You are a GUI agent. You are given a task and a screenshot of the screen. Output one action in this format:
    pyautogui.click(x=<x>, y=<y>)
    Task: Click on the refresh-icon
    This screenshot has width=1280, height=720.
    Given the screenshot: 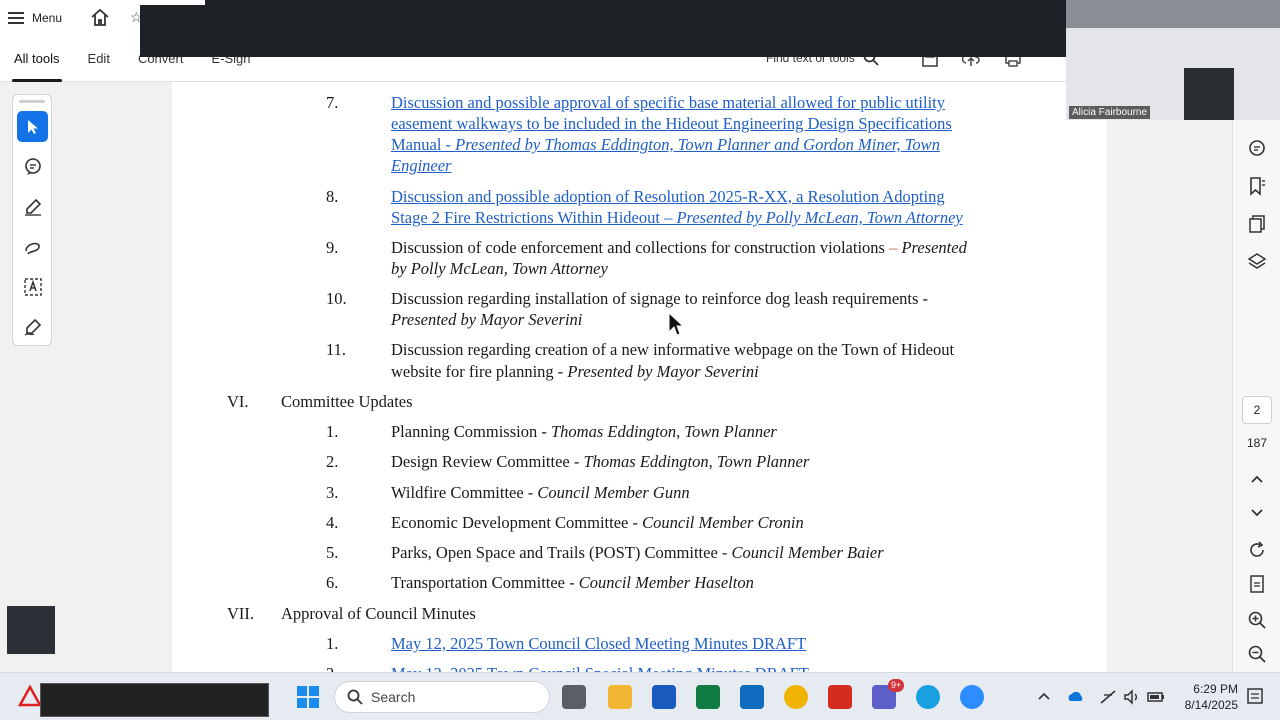 What is the action you would take?
    pyautogui.click(x=1257, y=550)
    